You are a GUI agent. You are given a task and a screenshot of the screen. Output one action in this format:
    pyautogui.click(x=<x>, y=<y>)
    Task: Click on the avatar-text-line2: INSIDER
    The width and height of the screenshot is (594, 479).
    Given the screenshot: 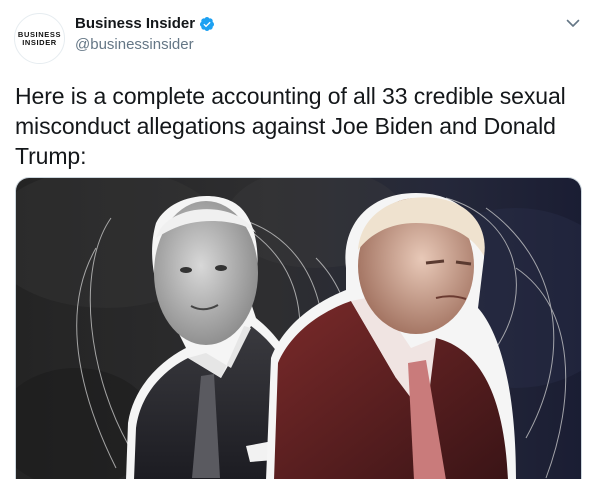 What is the action you would take?
    pyautogui.click(x=39, y=42)
    